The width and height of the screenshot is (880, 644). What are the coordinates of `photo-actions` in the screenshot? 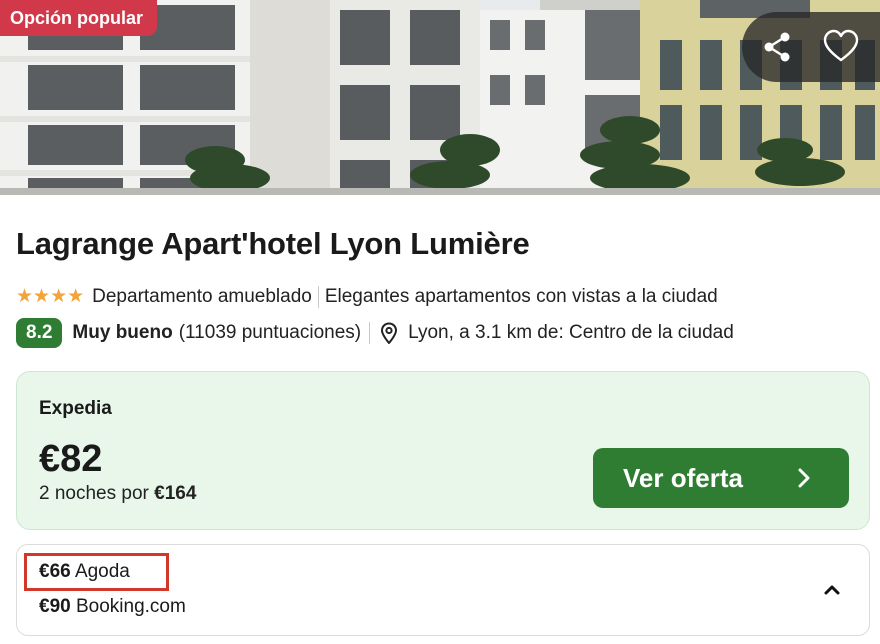 It's located at (811, 47).